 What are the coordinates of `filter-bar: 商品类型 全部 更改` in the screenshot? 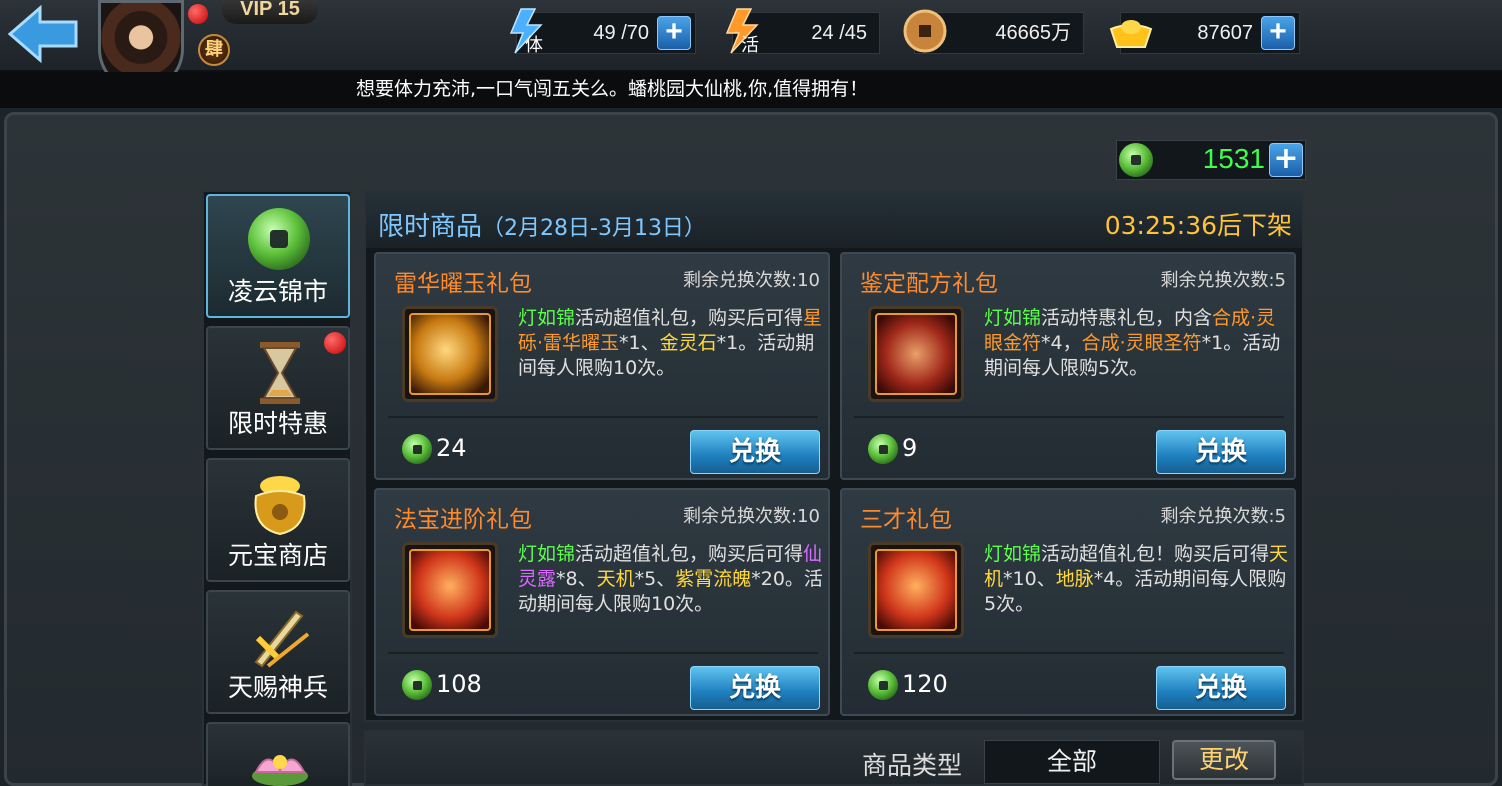 It's located at (834, 758).